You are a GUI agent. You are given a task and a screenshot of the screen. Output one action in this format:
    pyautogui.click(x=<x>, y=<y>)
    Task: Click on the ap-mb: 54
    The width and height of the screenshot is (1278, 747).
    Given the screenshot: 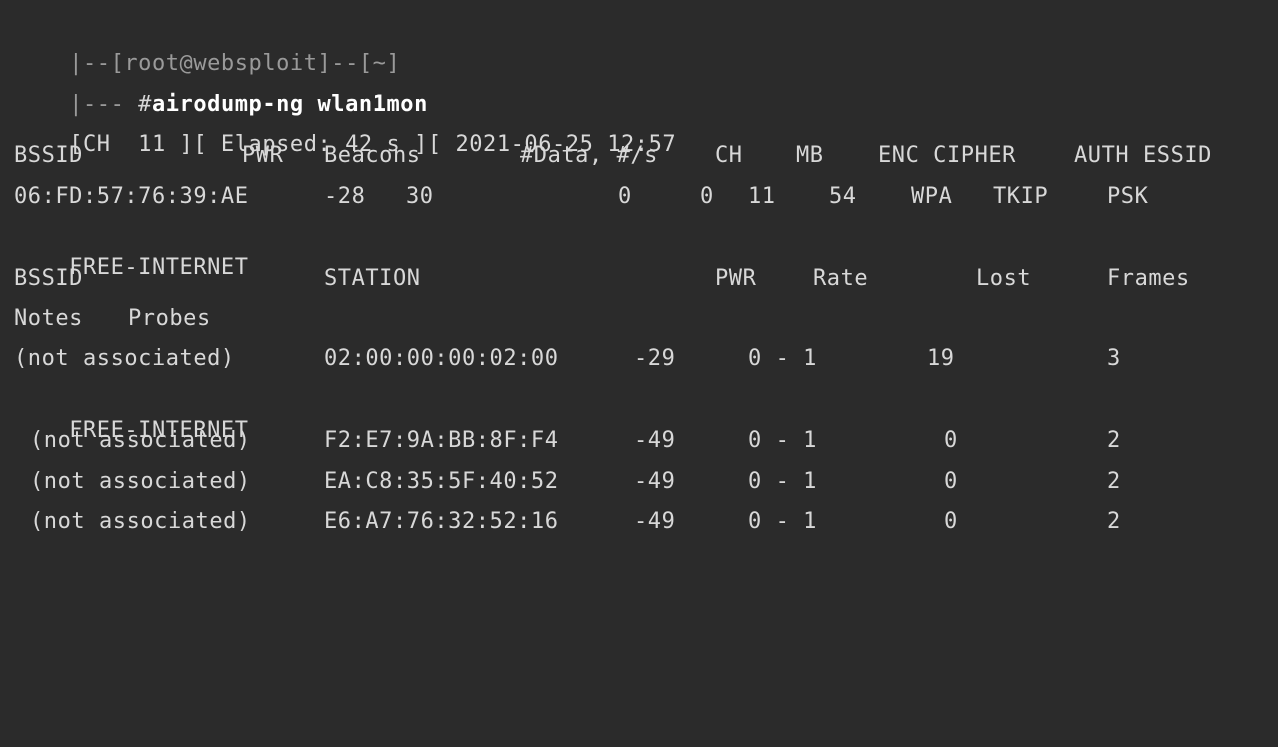 What is the action you would take?
    pyautogui.click(x=843, y=196)
    